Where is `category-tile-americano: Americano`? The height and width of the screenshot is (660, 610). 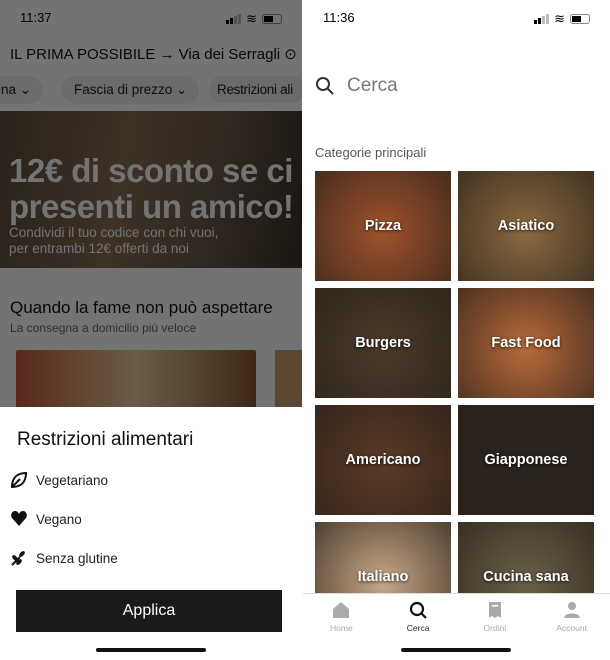
category-tile-americano: Americano is located at coordinates (383, 460).